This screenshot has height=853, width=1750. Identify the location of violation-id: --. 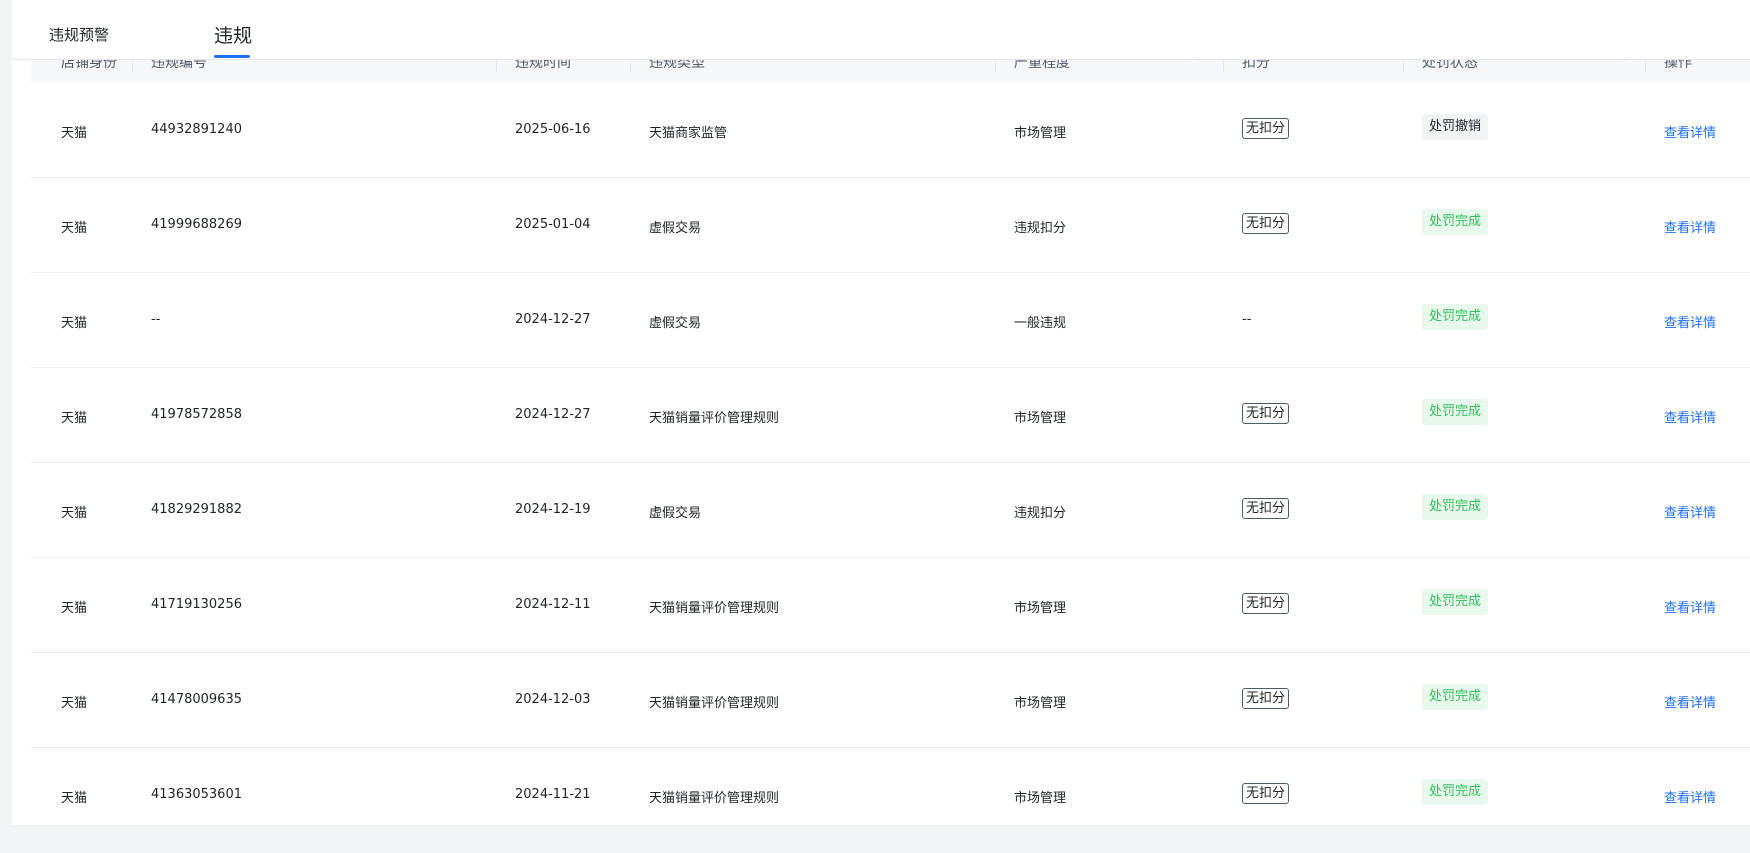
(156, 319).